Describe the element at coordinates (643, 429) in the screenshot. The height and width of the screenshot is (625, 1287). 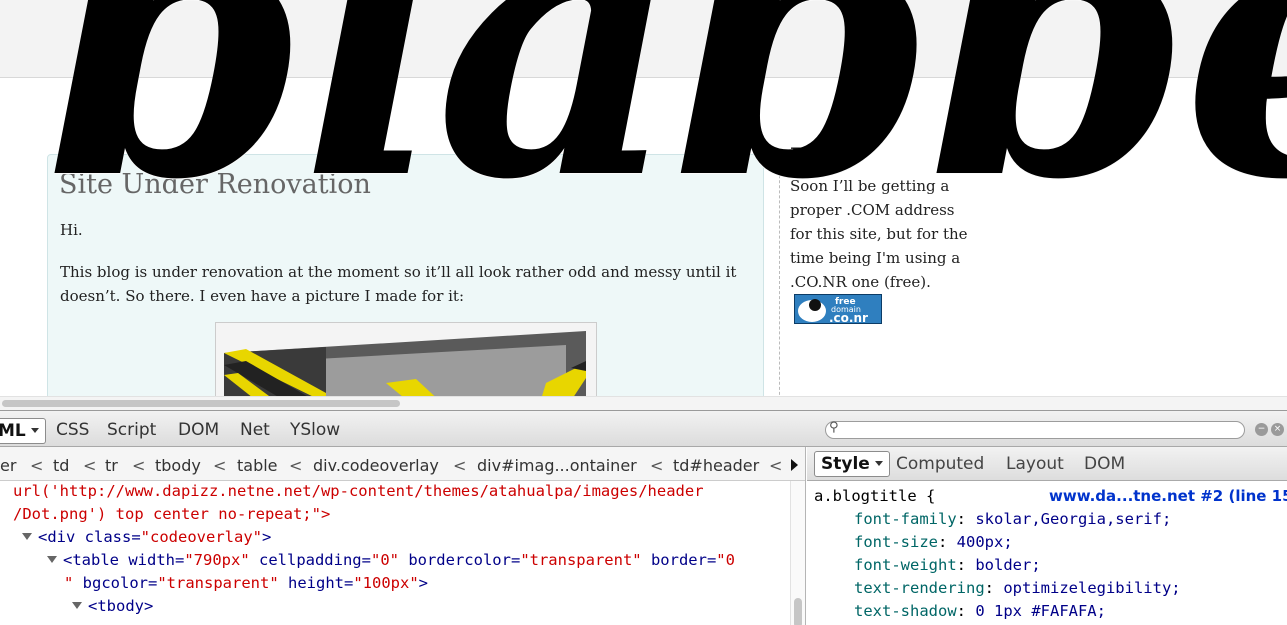
I see `firebug-toolbar: ML CSS Script DOM Net YSlow ⚲ − ×` at that location.